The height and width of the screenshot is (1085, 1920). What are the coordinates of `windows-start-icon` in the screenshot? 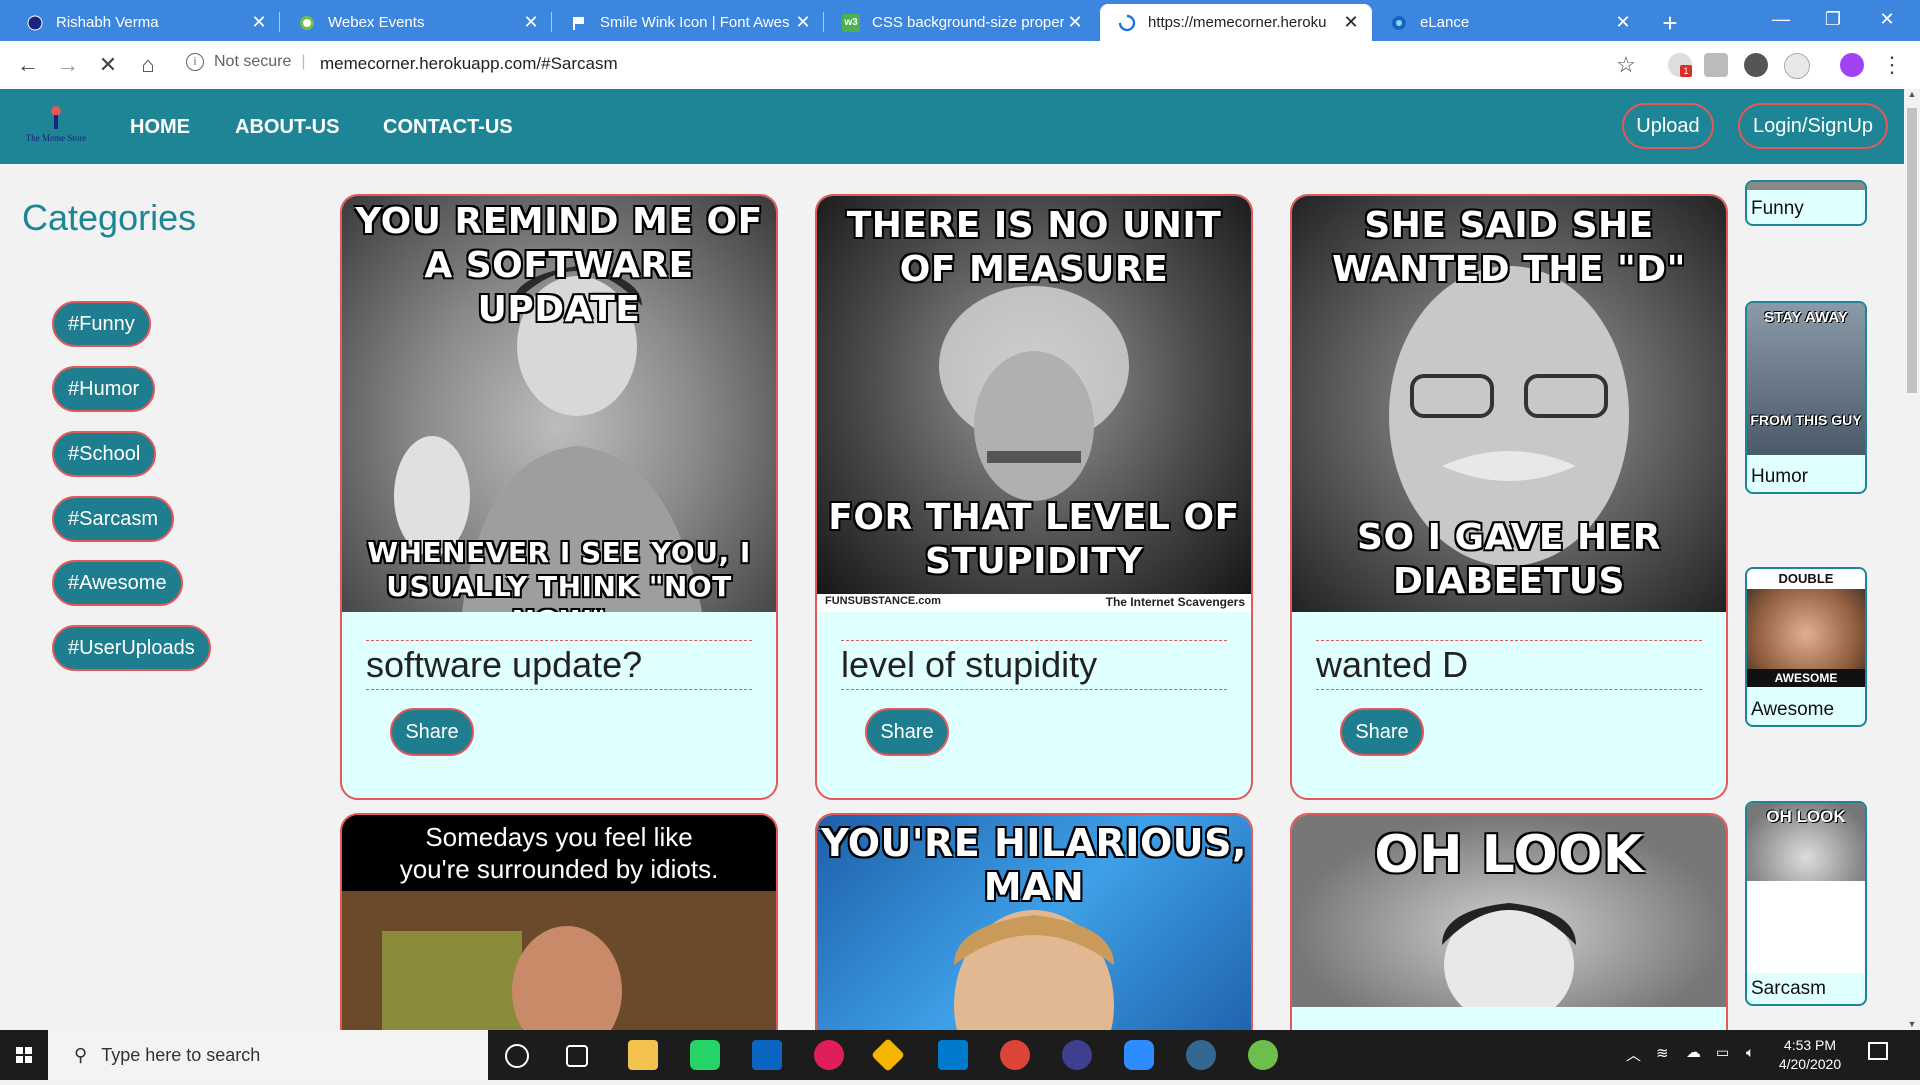 It's located at (24, 1055).